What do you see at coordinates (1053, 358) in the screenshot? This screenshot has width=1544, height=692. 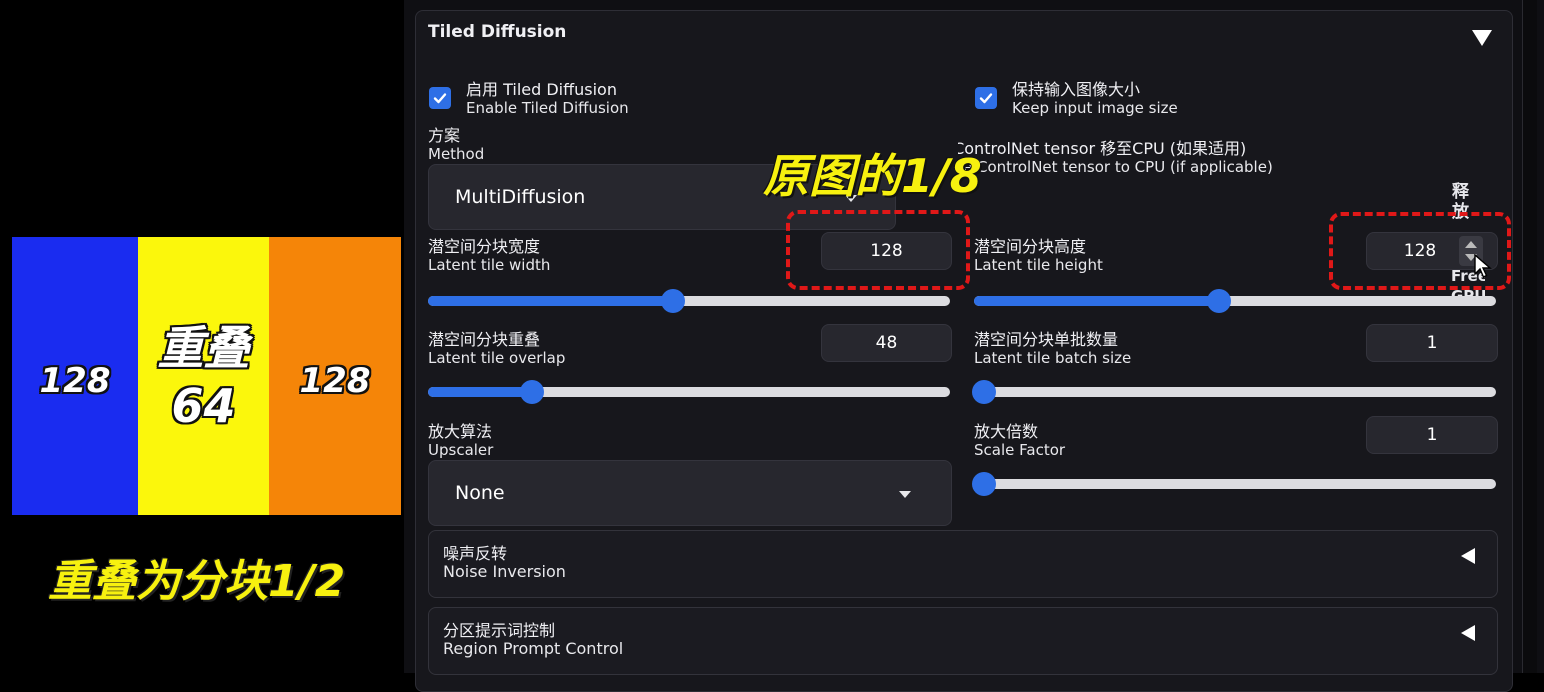 I see `label-en: Latent tile batch size` at bounding box center [1053, 358].